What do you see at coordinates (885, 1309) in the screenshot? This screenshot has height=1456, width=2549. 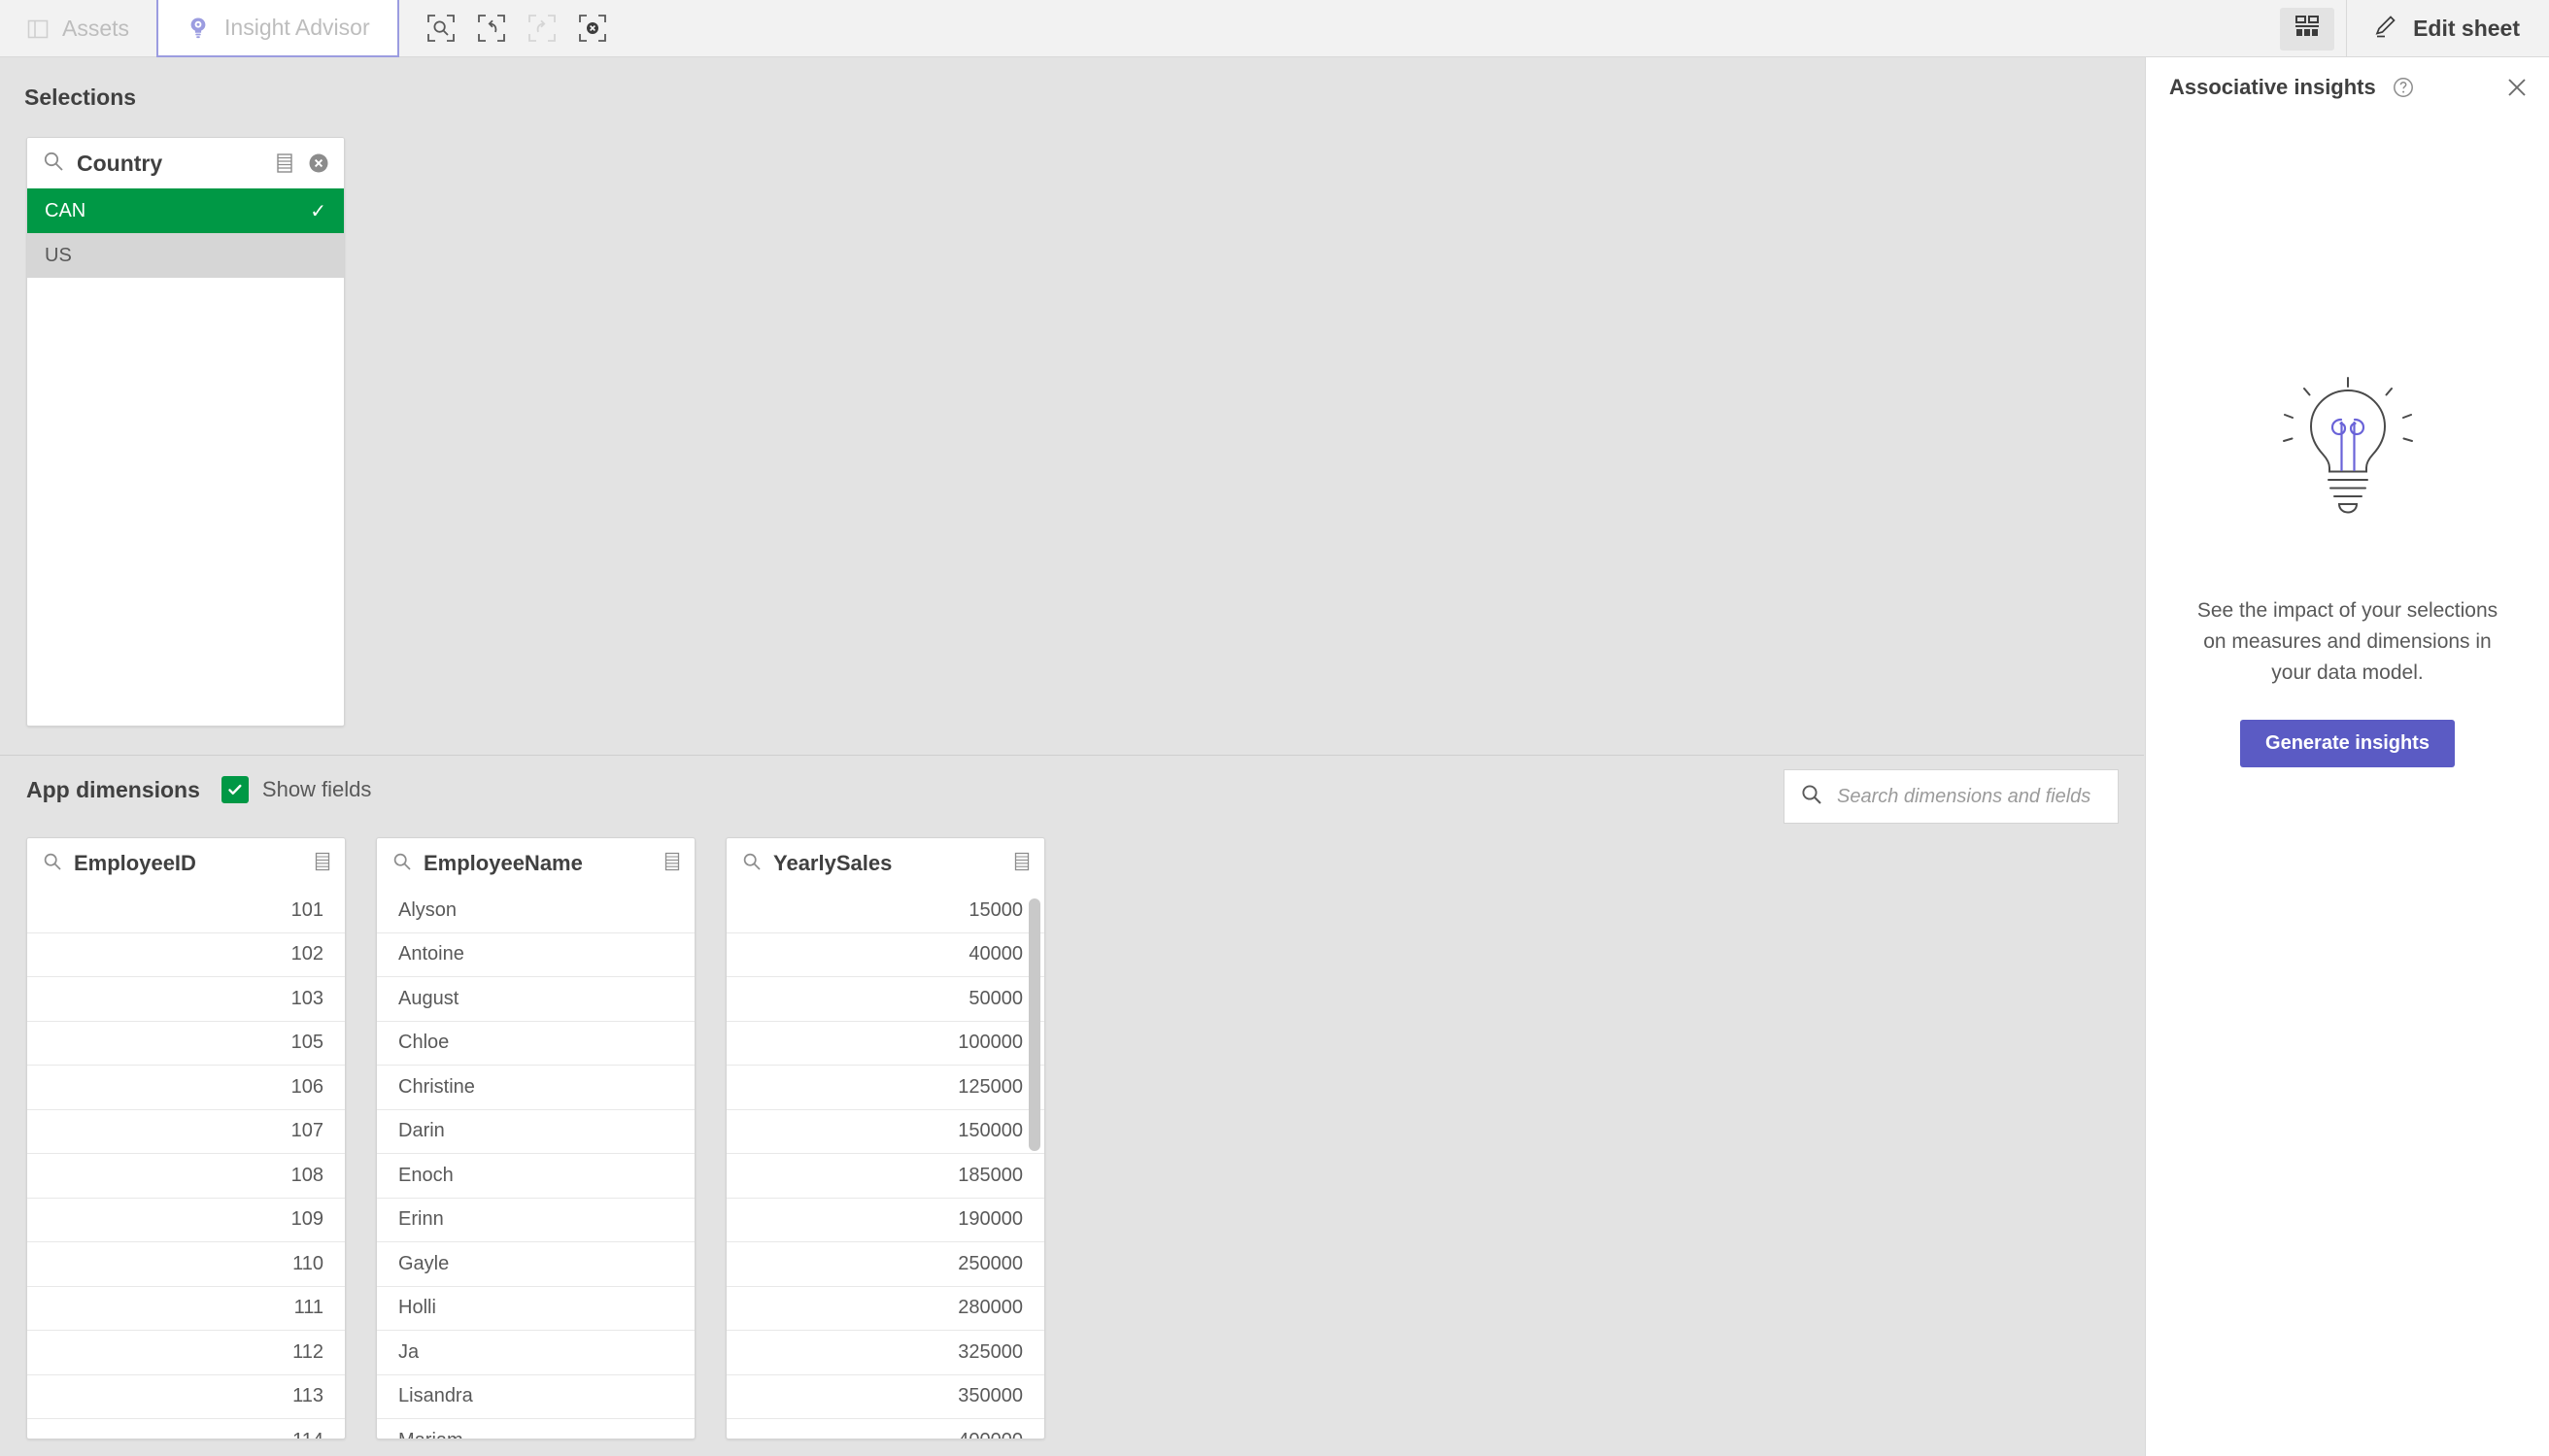 I see `field-value-row: 280000` at bounding box center [885, 1309].